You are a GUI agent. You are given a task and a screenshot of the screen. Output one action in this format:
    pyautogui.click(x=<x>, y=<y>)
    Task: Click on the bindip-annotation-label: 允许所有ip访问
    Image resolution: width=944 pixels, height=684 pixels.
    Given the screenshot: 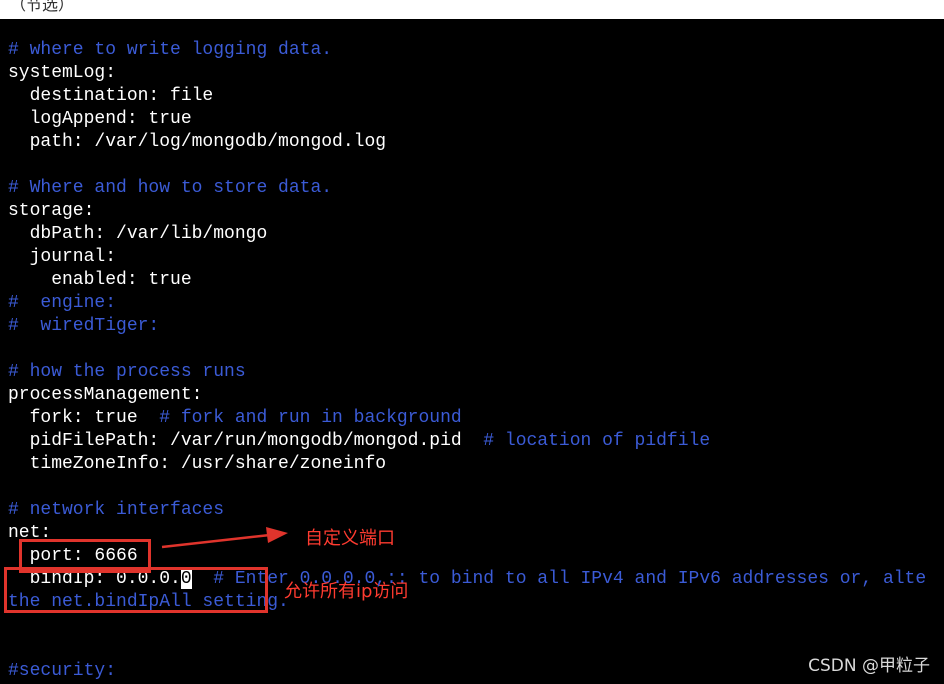 What is the action you would take?
    pyautogui.click(x=346, y=591)
    